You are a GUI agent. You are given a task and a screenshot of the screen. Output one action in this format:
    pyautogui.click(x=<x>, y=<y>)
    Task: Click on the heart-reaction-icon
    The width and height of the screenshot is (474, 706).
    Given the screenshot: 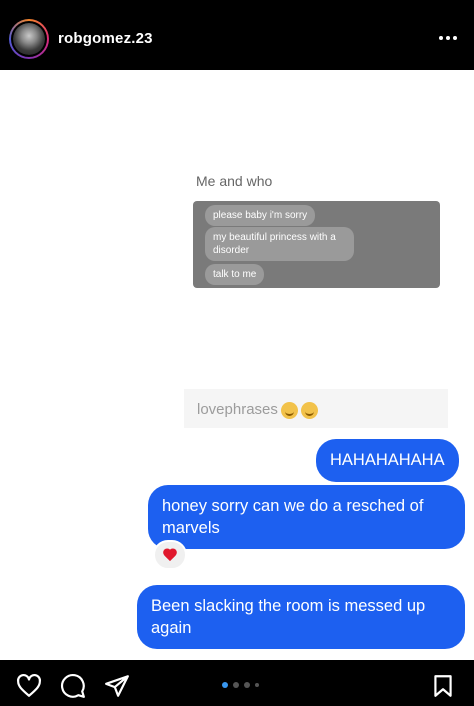 What is the action you would take?
    pyautogui.click(x=170, y=555)
    